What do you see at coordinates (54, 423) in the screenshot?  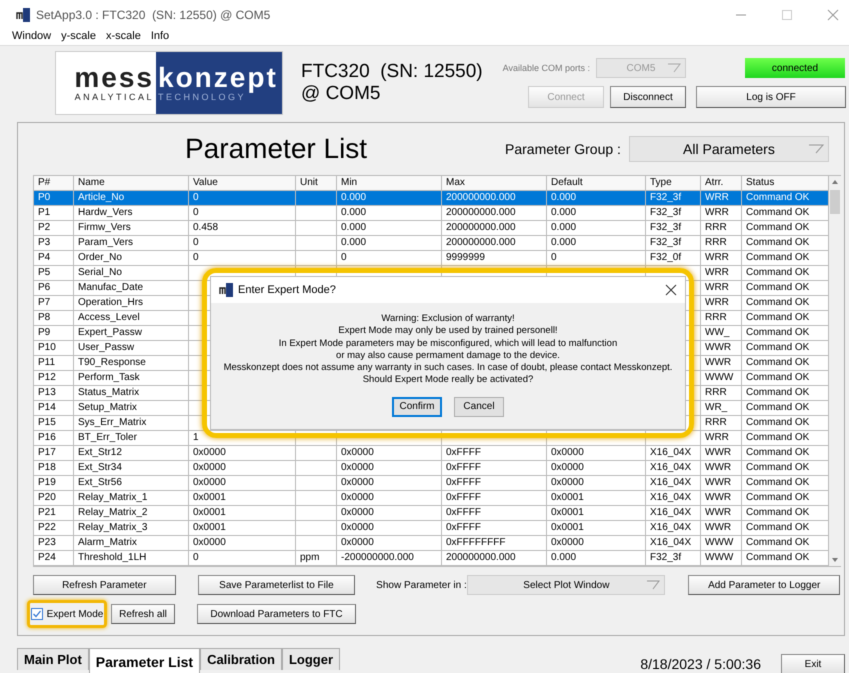 I see `table-cell: P15` at bounding box center [54, 423].